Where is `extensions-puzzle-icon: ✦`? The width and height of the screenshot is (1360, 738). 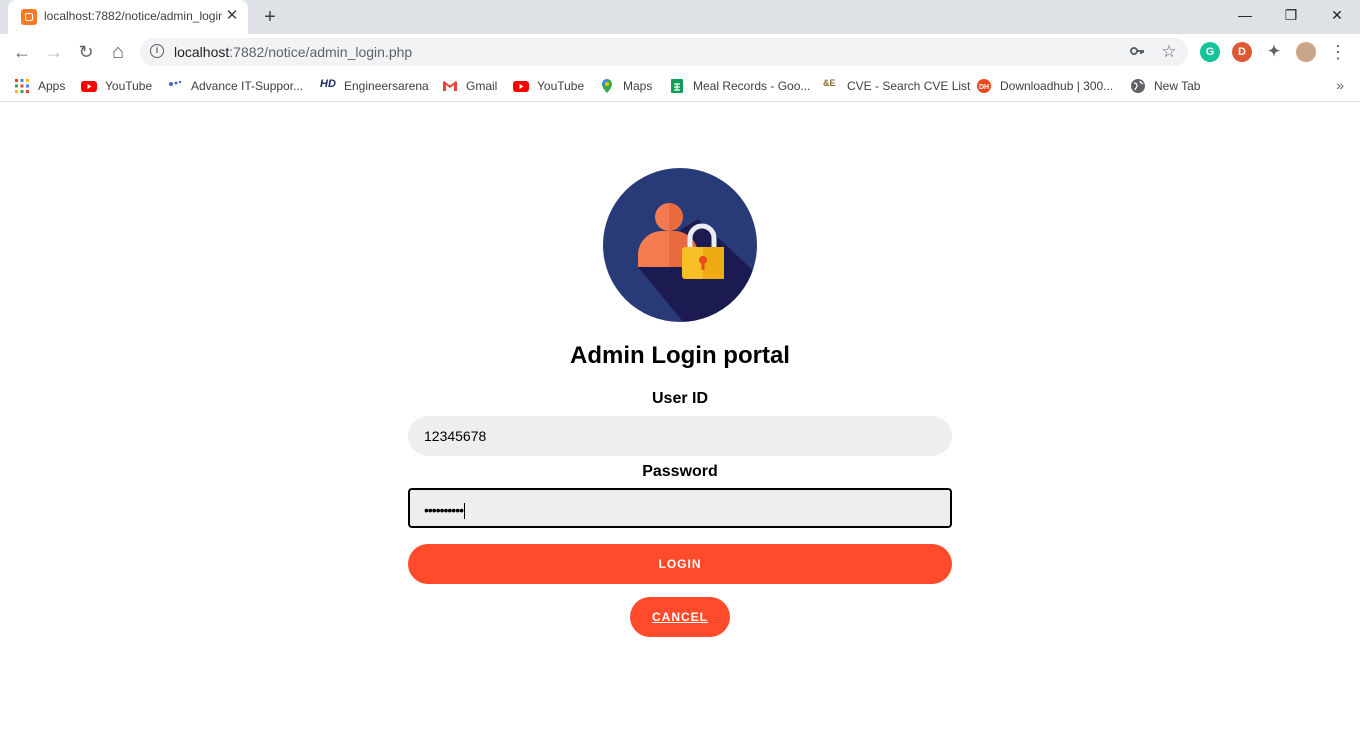 extensions-puzzle-icon: ✦ is located at coordinates (1274, 52).